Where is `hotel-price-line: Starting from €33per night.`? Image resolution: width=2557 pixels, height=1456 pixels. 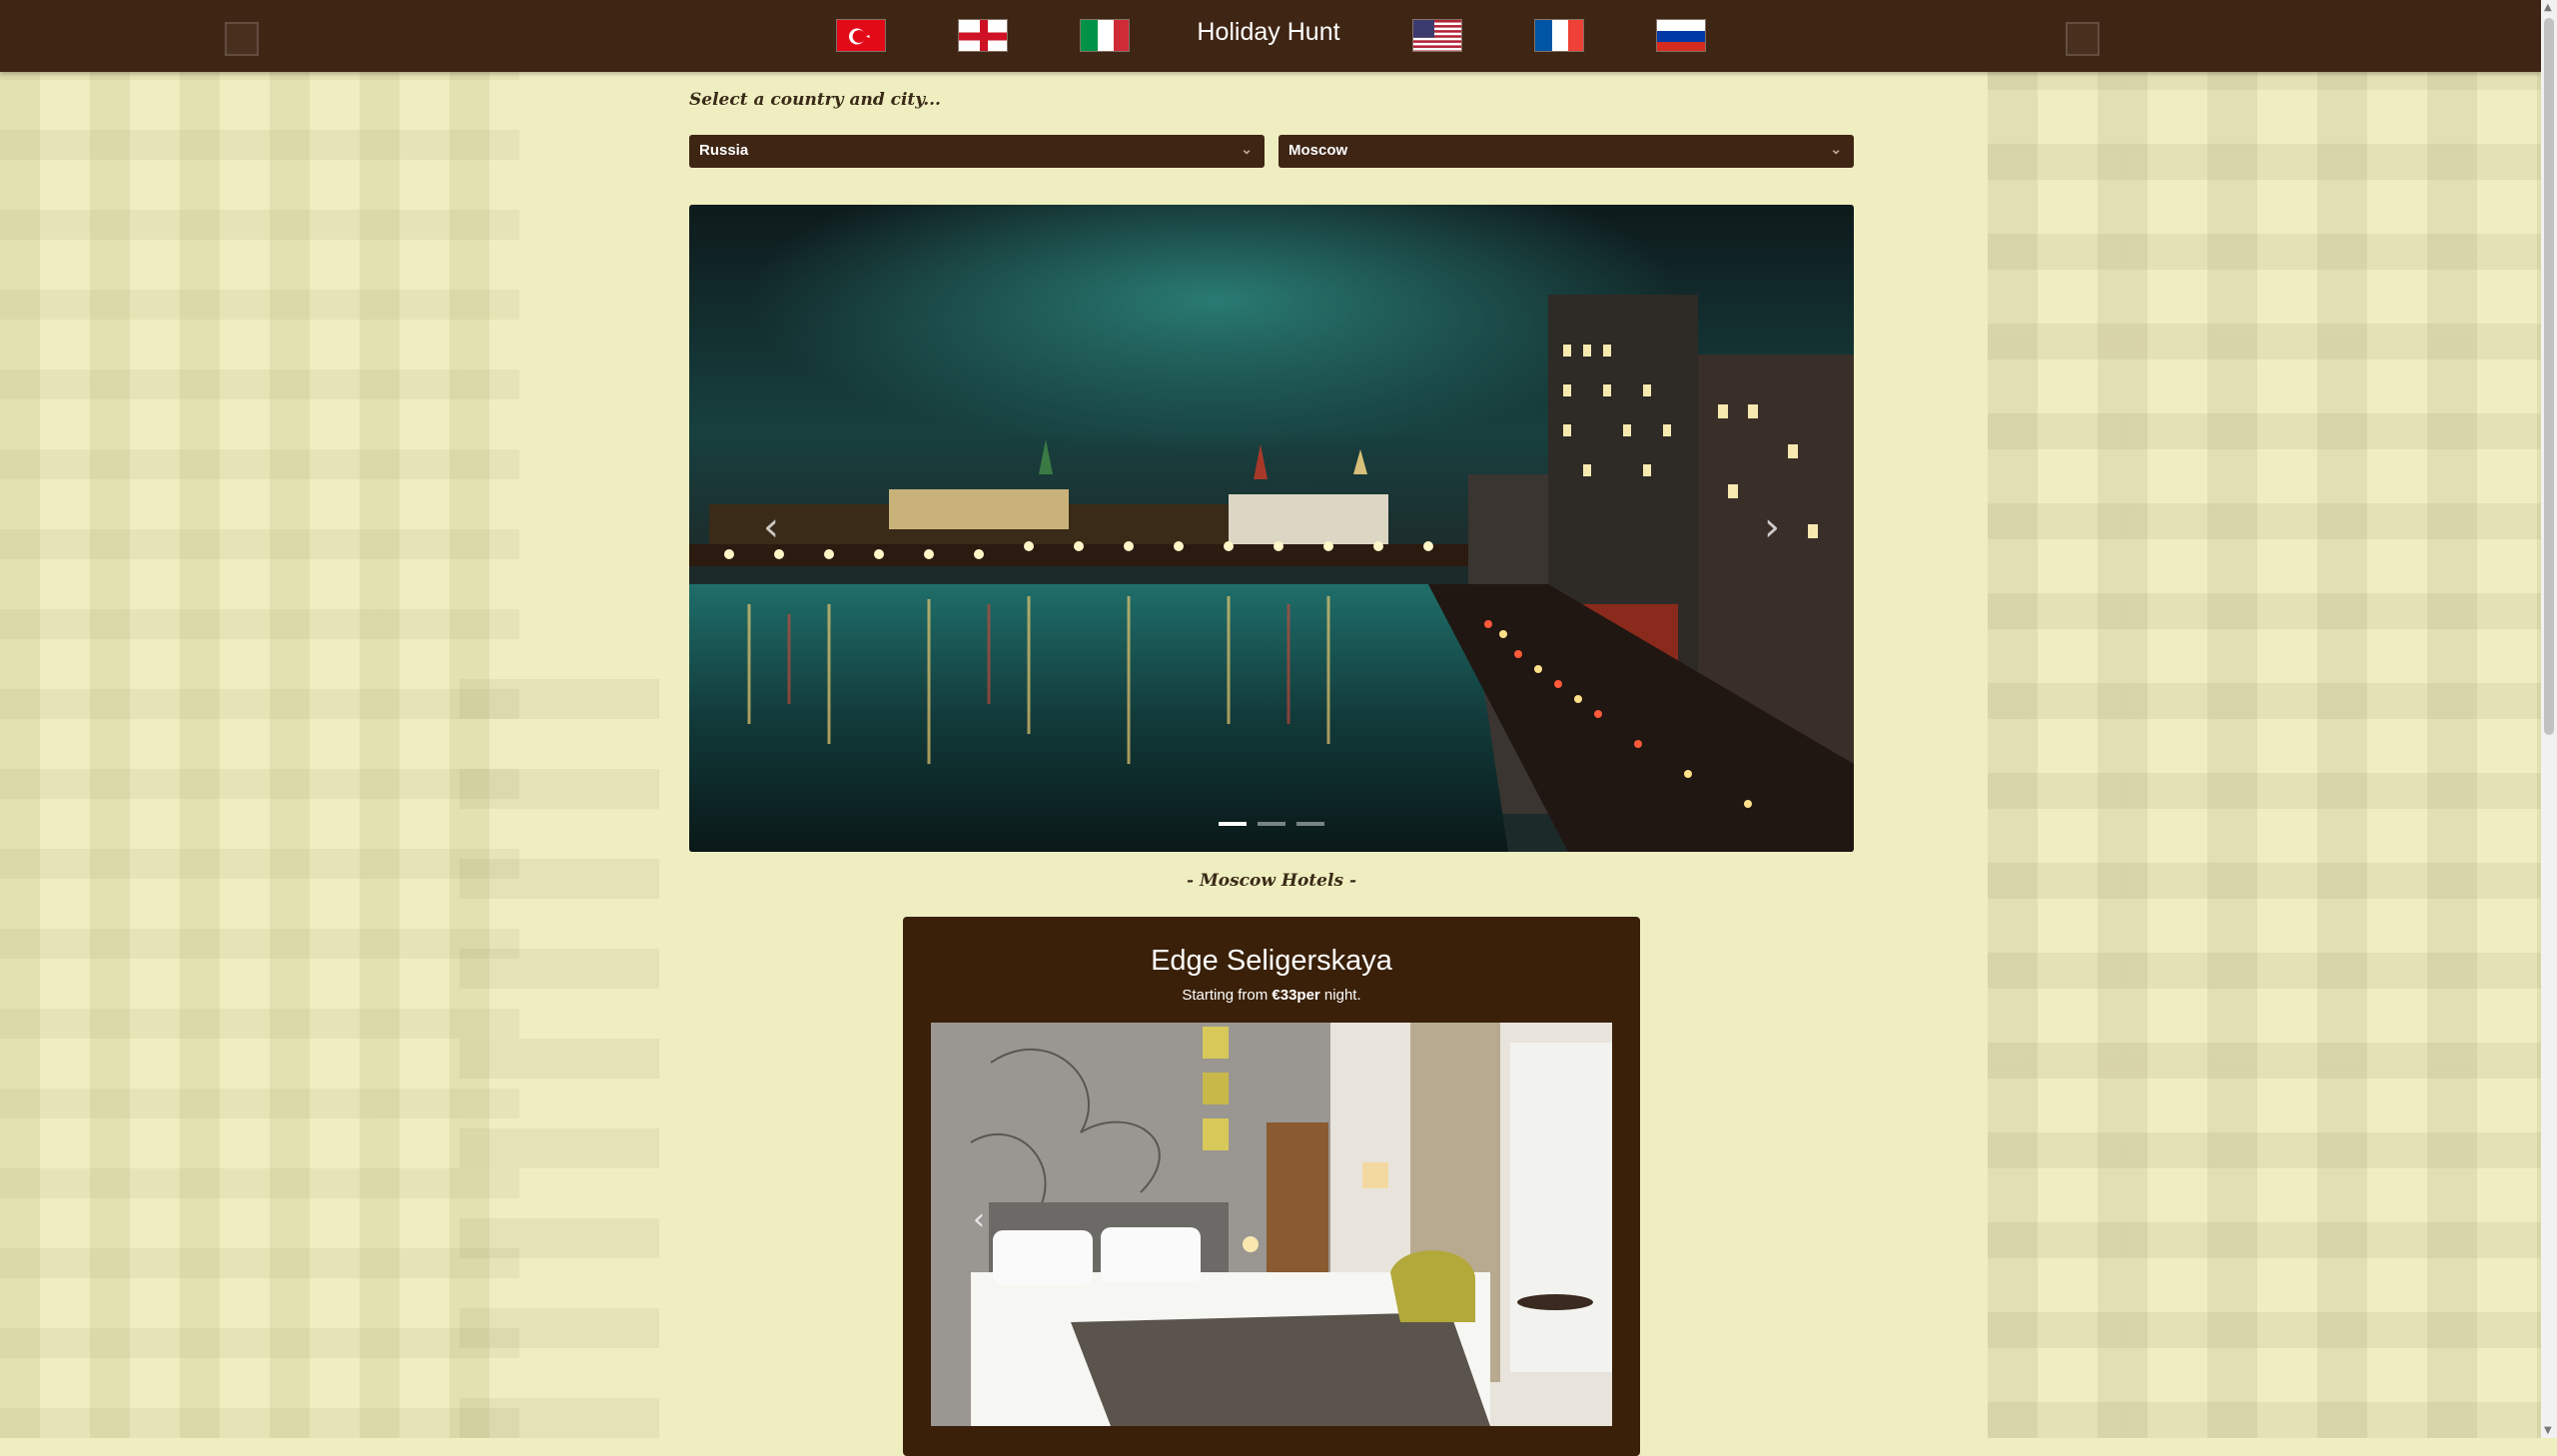 hotel-price-line: Starting from €33per night. is located at coordinates (1271, 995).